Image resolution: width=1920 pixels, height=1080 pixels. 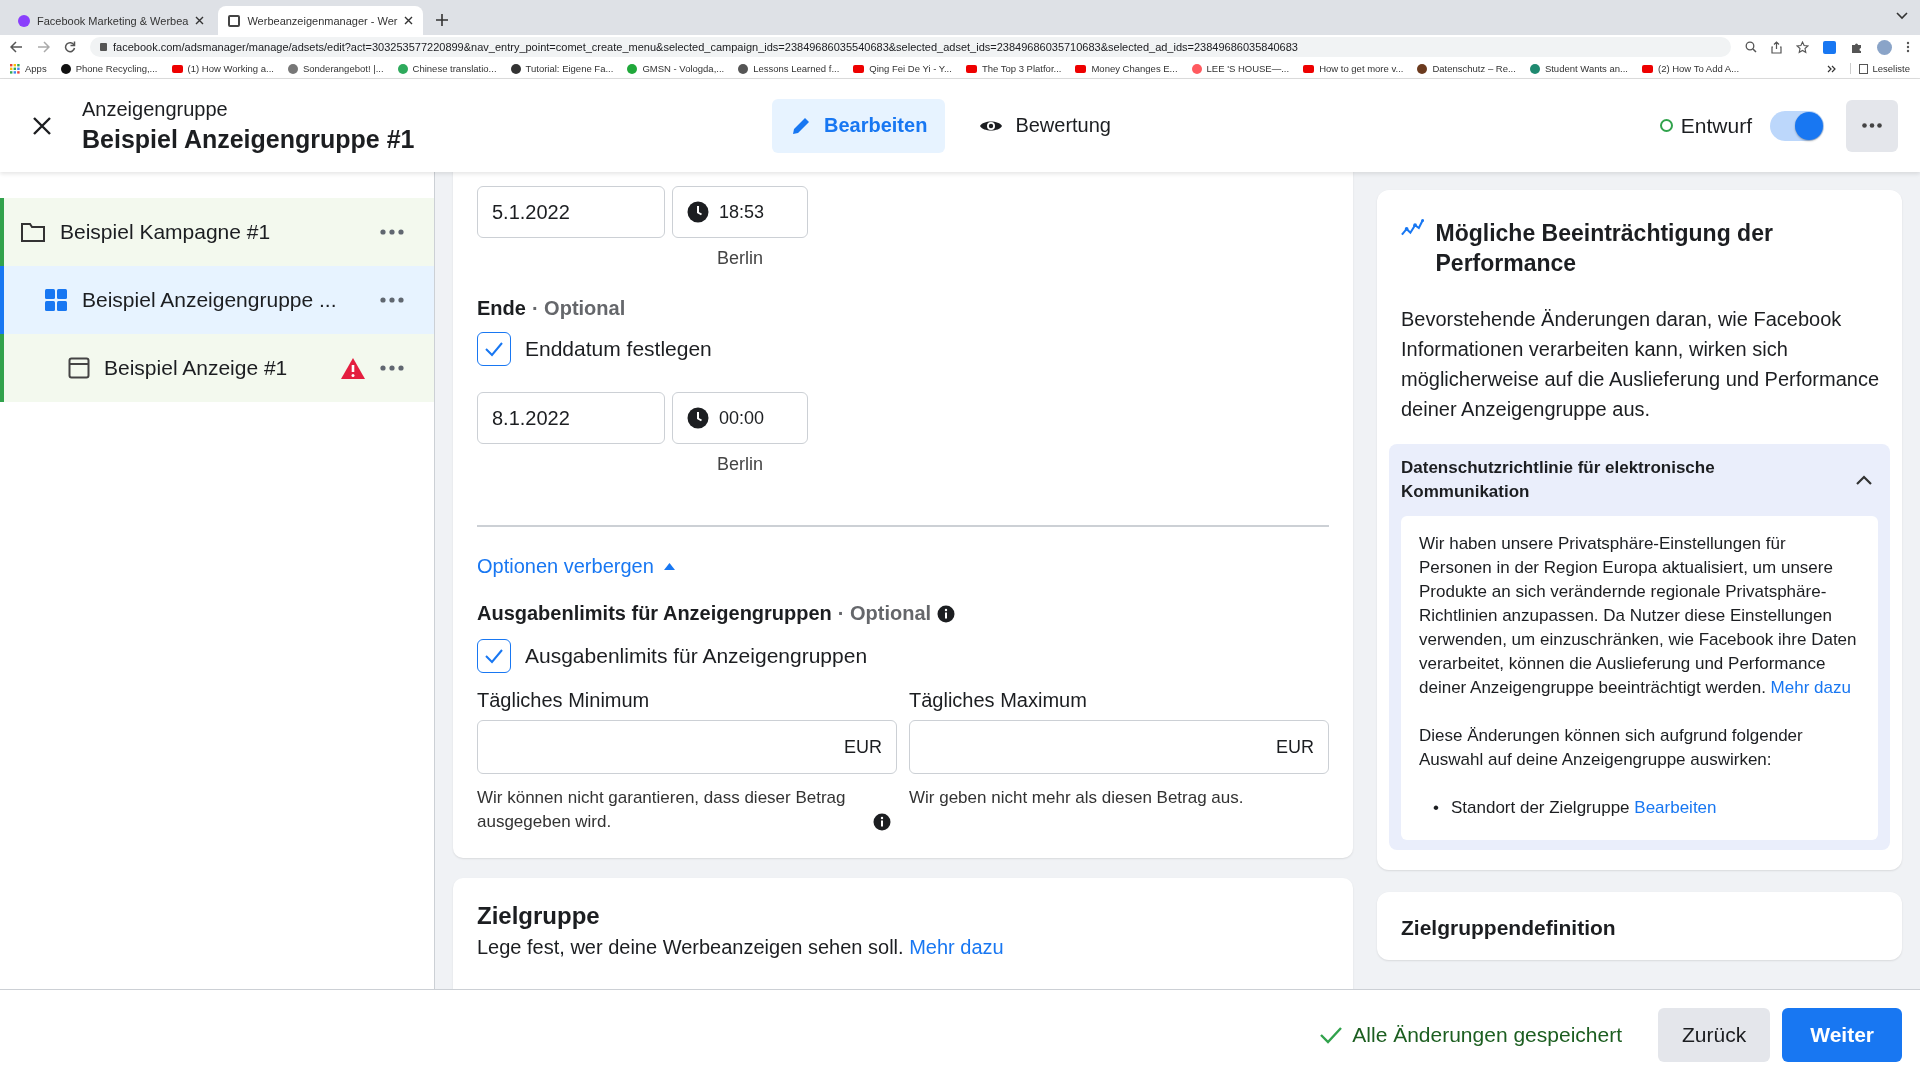 What do you see at coordinates (111, 20) in the screenshot?
I see `browser-tab: Facebook Marketing & Werbea` at bounding box center [111, 20].